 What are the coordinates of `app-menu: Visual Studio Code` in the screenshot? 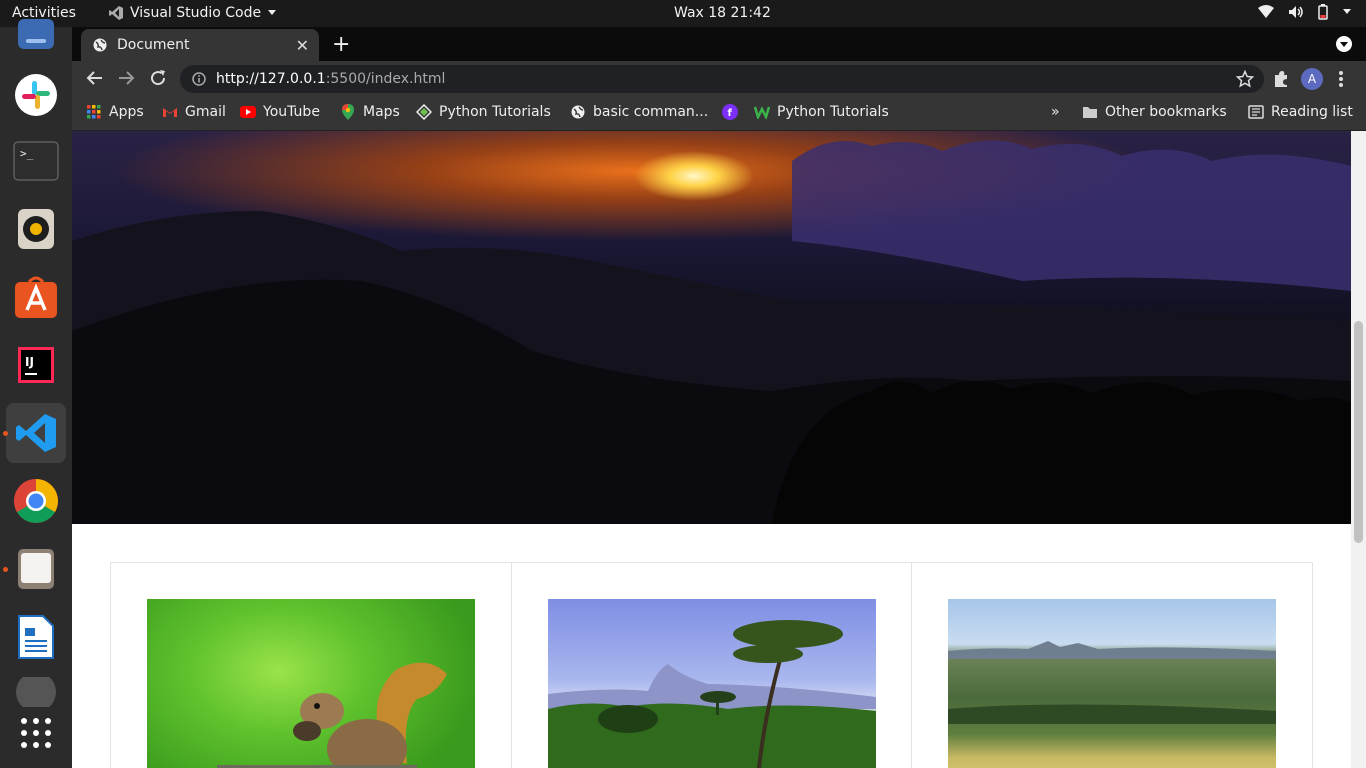 It's located at (192, 13).